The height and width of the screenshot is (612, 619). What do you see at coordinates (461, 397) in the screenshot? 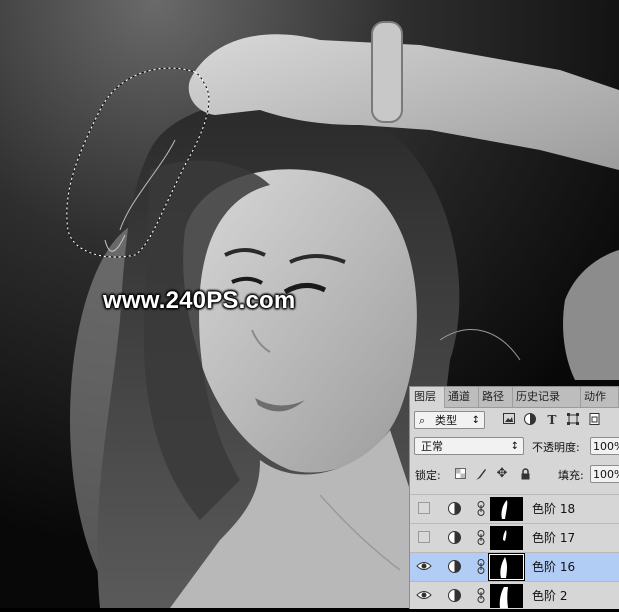
I see `tab-channels: 通道` at bounding box center [461, 397].